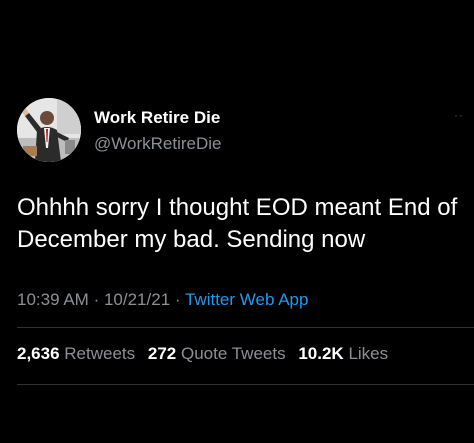  I want to click on tweet-meta: 10:39 AM · 10/21/21 · Twitter Web App, so click(162, 300).